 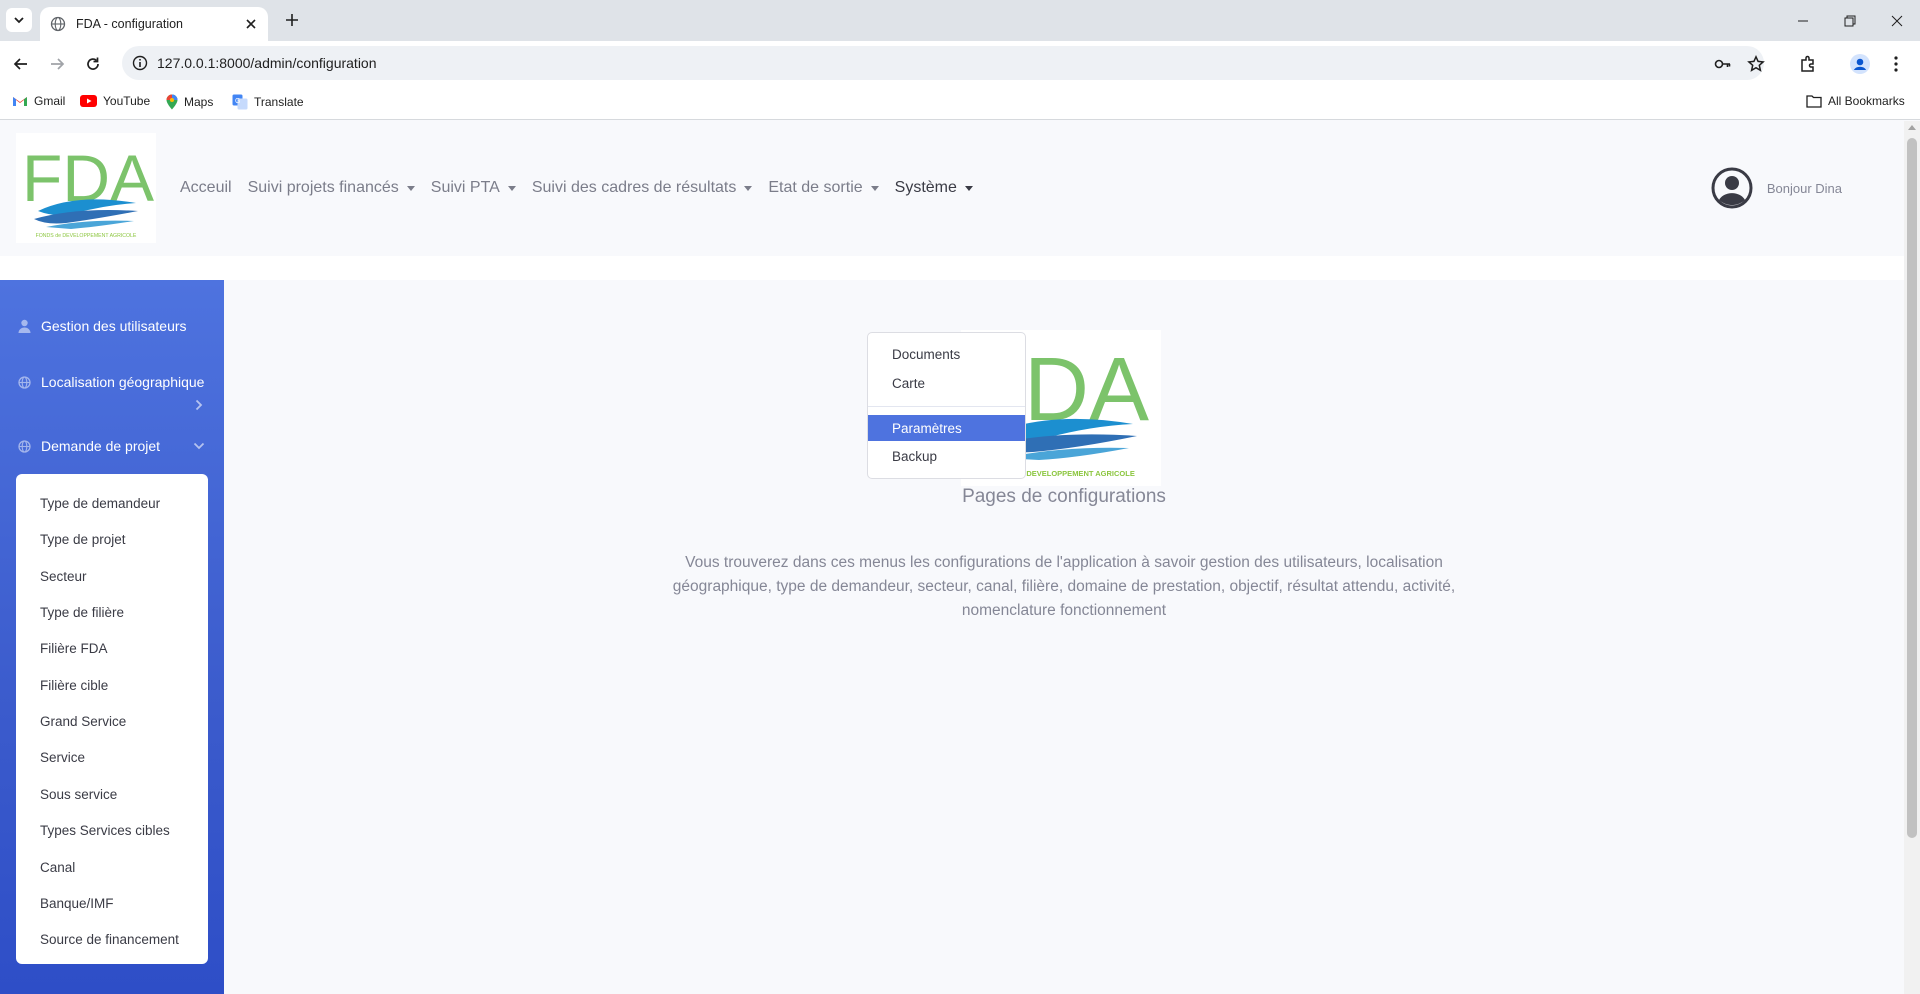 I want to click on browser-tab-bar: FDA - configuration, so click(x=960, y=20).